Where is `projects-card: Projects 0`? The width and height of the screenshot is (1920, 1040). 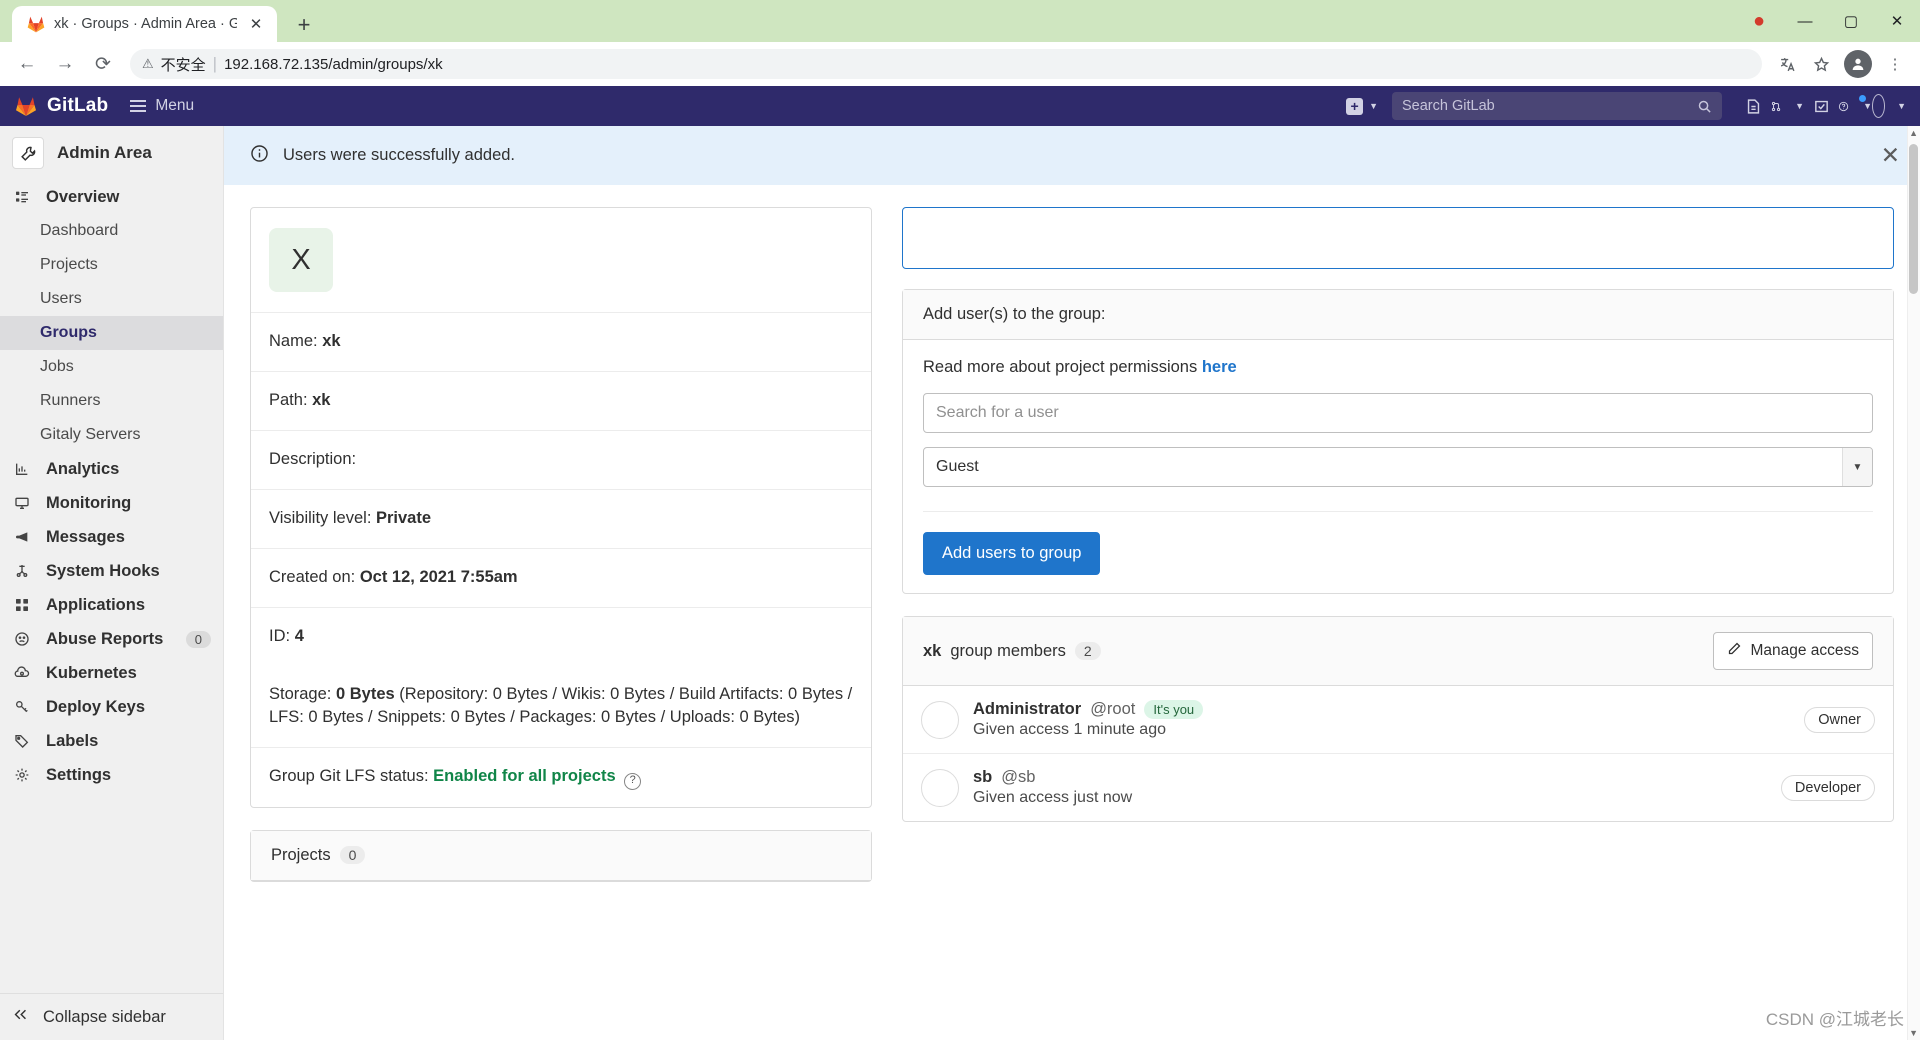
projects-card: Projects 0 is located at coordinates (561, 855).